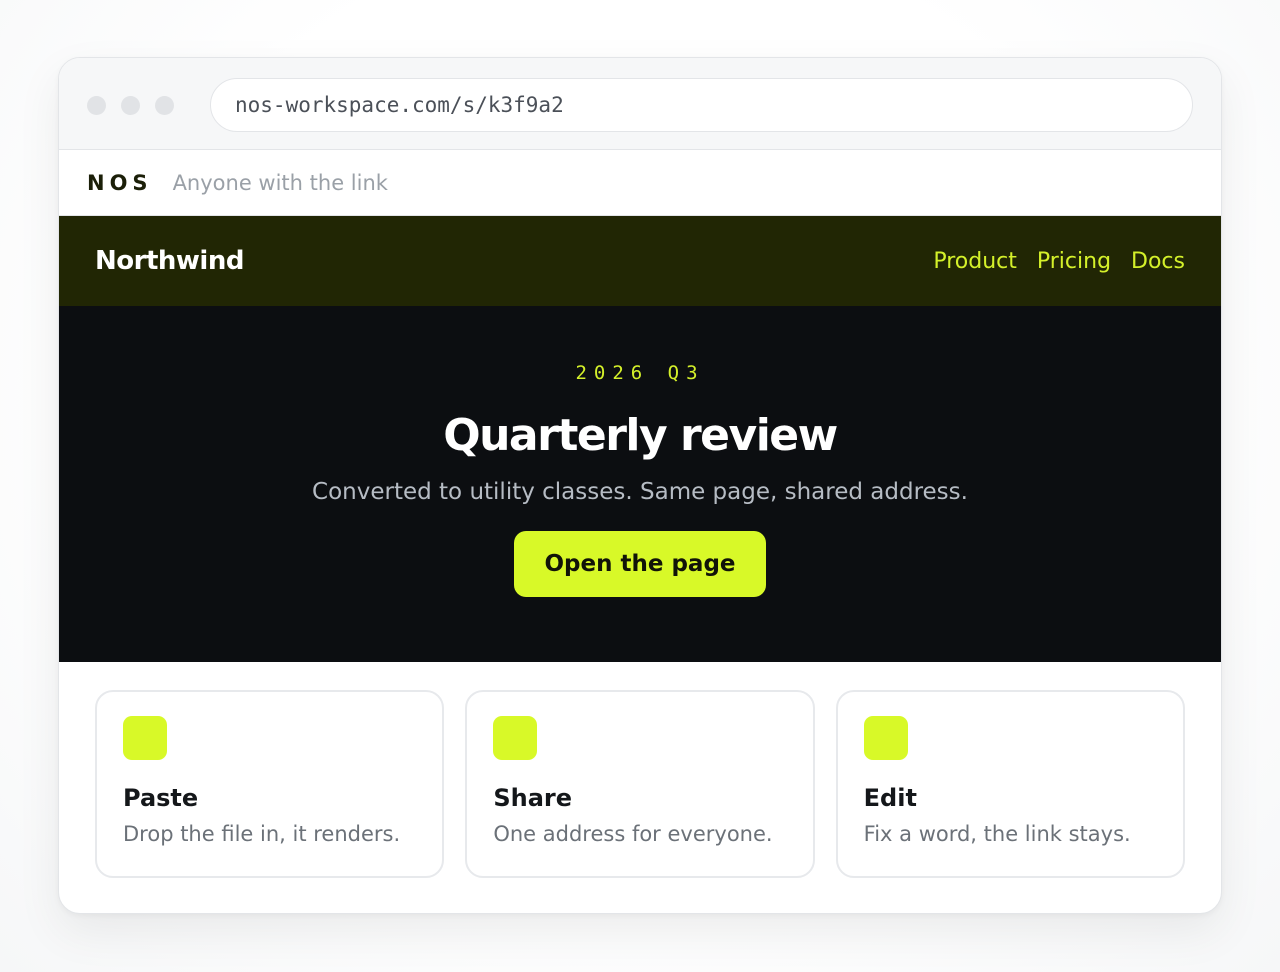 The image size is (1280, 972). Describe the element at coordinates (130, 105) in the screenshot. I see `window-minimize-dot` at that location.